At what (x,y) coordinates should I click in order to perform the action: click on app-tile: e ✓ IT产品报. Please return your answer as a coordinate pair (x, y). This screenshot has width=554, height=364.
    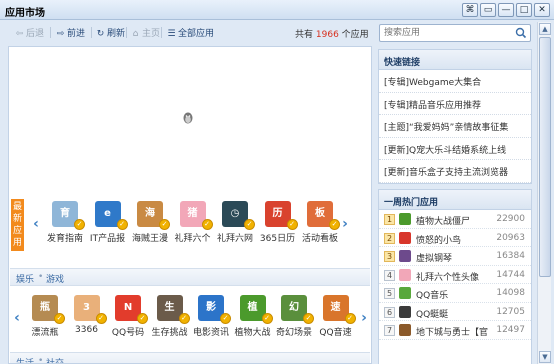
    Looking at the image, I should click on (108, 224).